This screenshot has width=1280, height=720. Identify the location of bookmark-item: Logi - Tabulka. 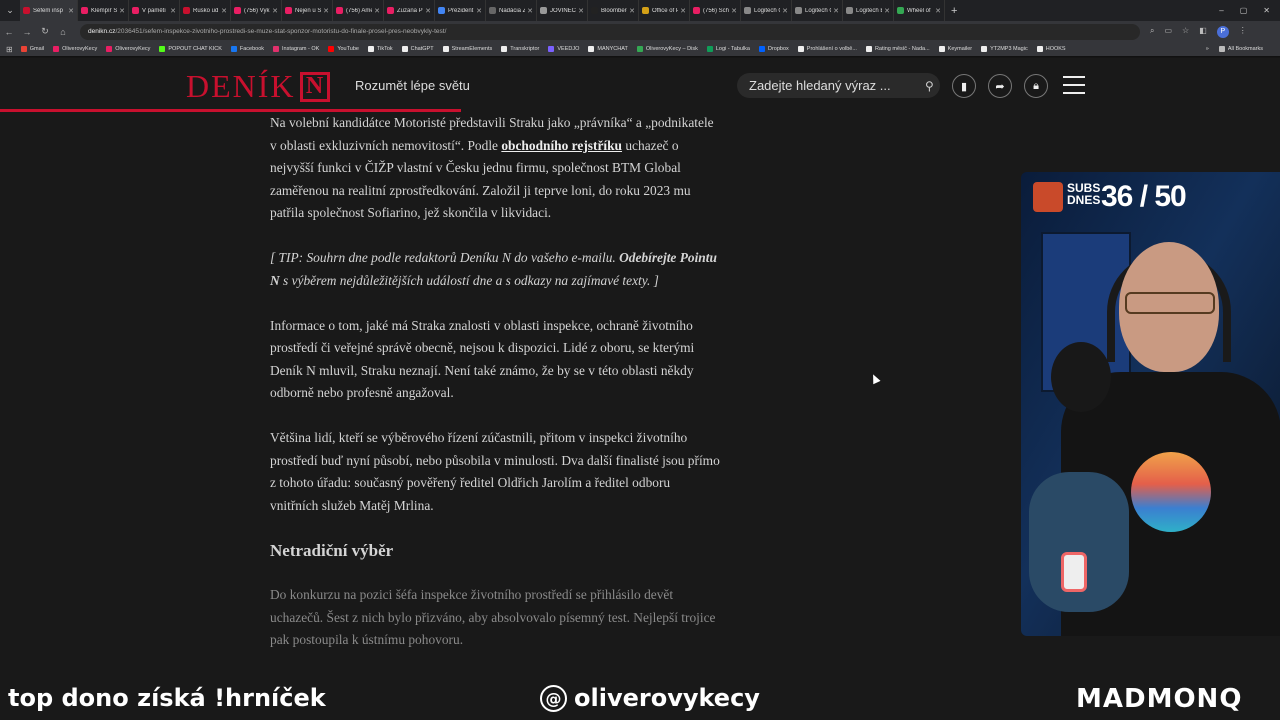
(728, 49).